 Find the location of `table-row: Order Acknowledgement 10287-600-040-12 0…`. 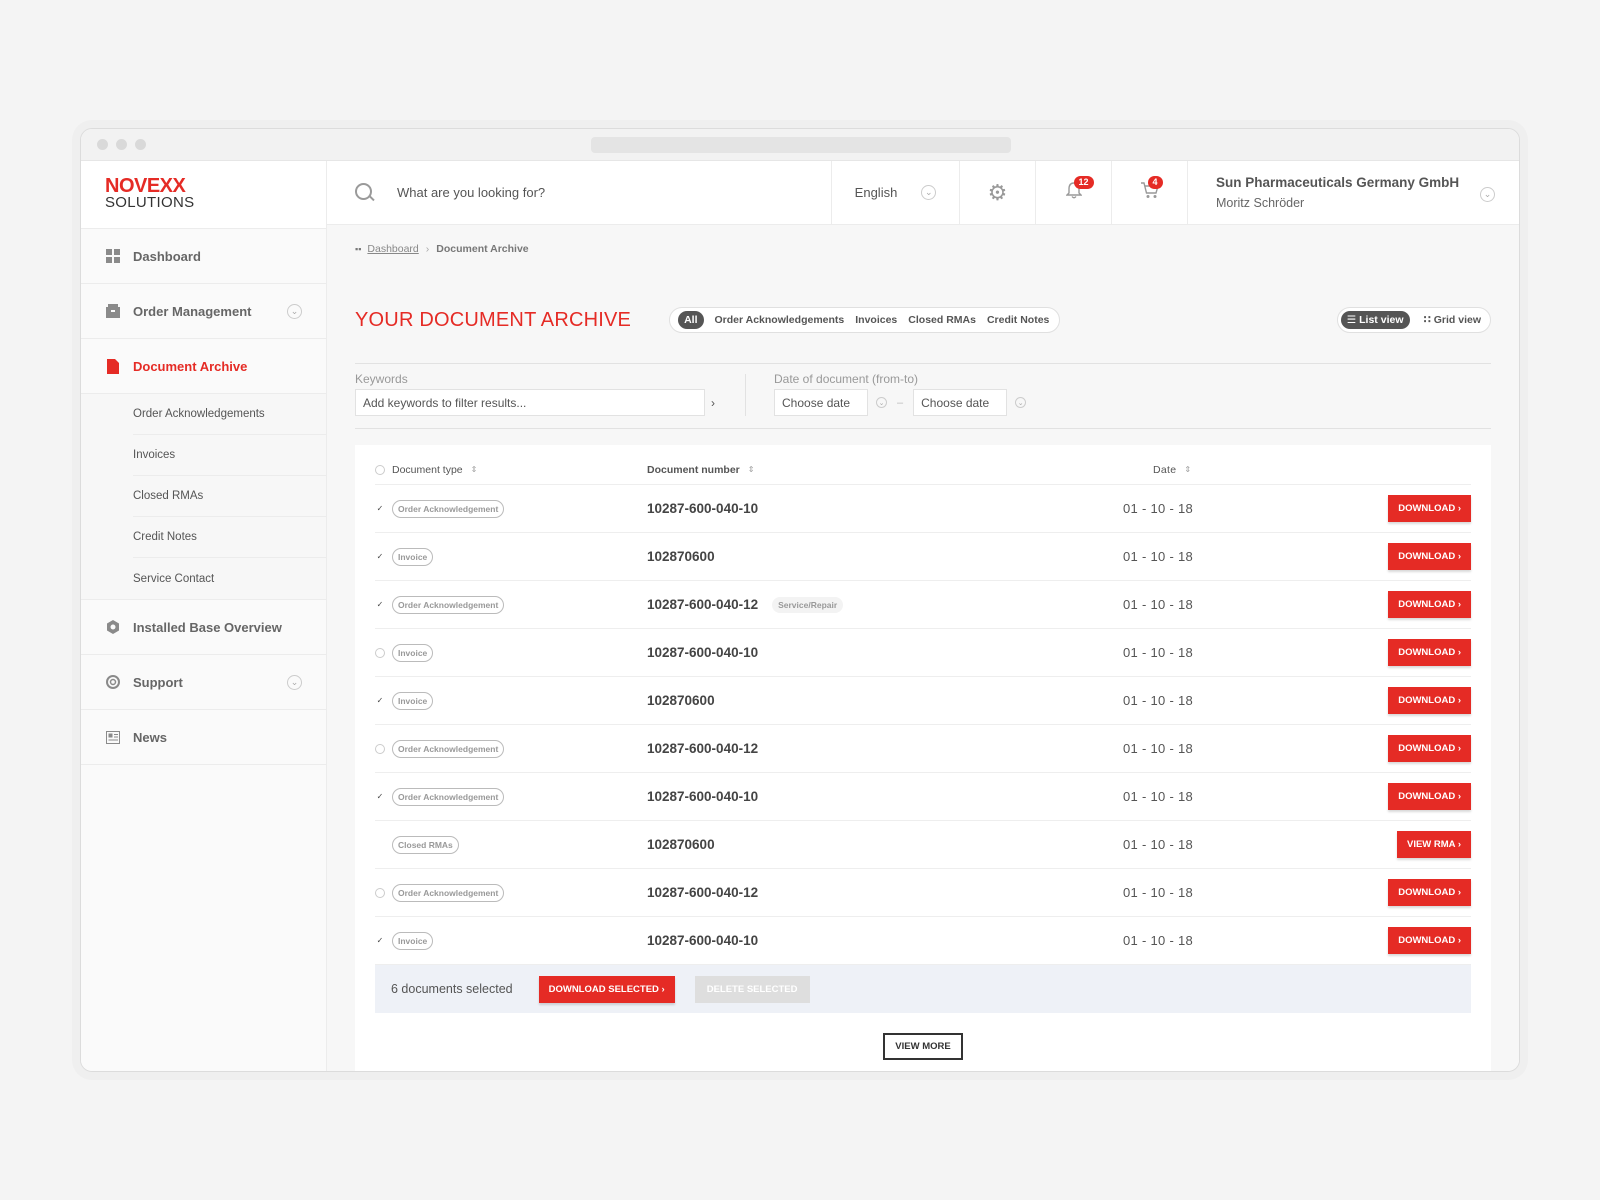

table-row: Order Acknowledgement 10287-600-040-12 0… is located at coordinates (923, 893).